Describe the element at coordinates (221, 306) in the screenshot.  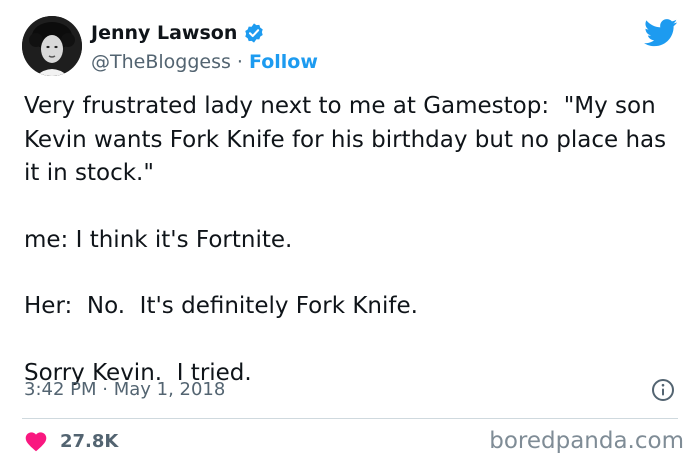
I see `tweet-paragraph: Her: No. It's definitely Fork Knife.` at that location.